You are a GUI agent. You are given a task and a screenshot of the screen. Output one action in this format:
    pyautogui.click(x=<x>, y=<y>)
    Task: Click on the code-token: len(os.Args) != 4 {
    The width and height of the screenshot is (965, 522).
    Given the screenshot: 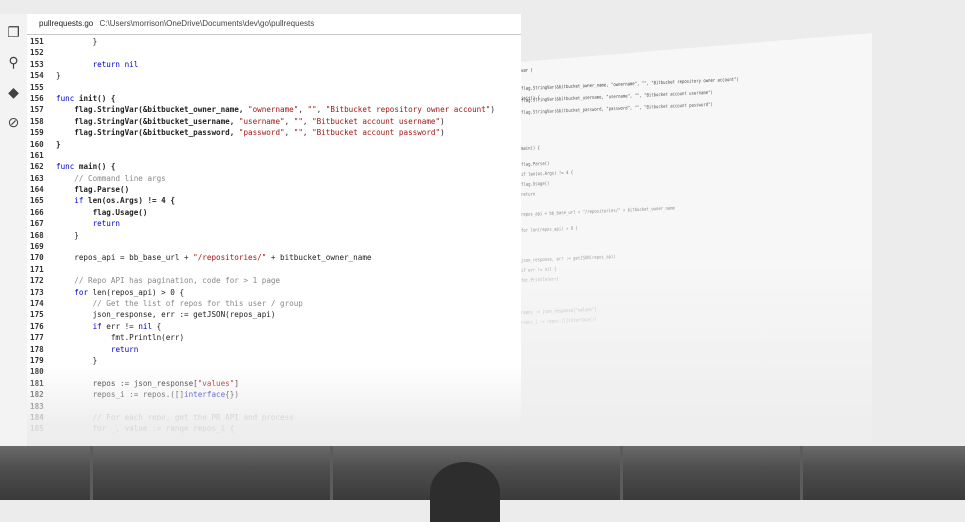 What is the action you would take?
    pyautogui.click(x=129, y=201)
    